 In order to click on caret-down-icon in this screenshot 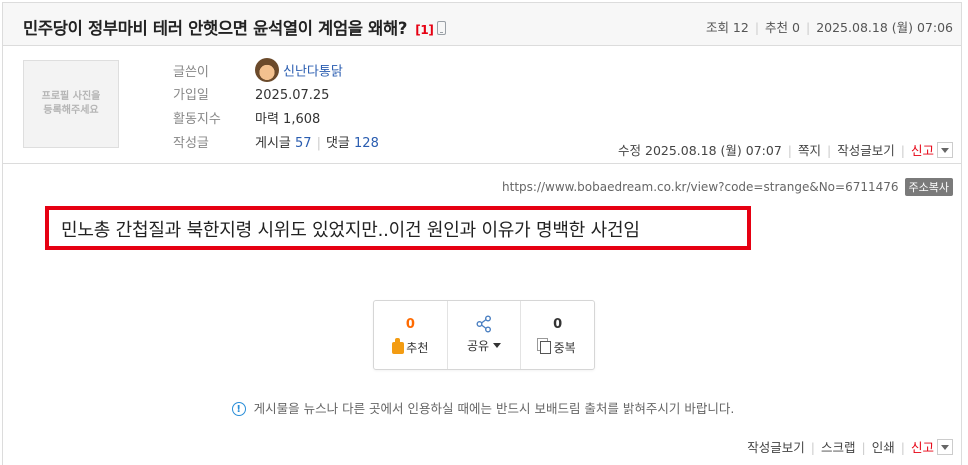, I will do `click(497, 345)`.